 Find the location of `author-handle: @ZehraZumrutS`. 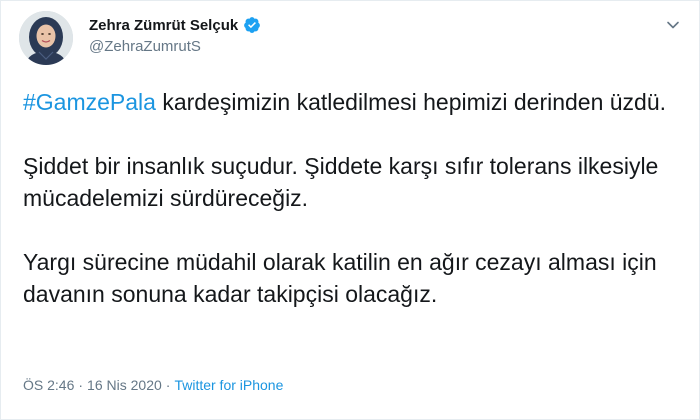

author-handle: @ZehraZumrutS is located at coordinates (145, 46).